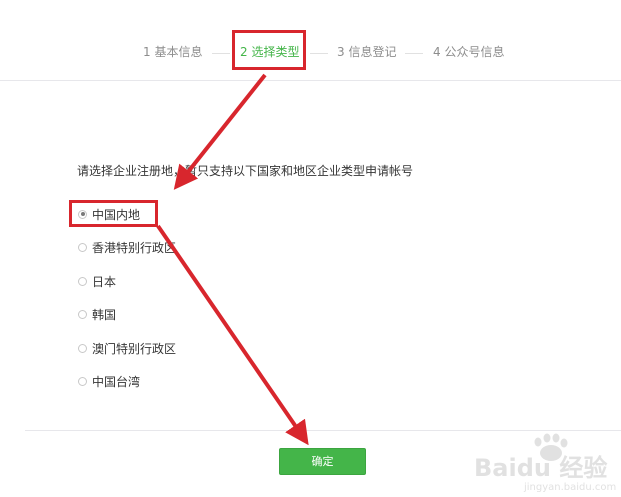  Describe the element at coordinates (269, 50) in the screenshot. I see `active-step-highlight-box` at that location.